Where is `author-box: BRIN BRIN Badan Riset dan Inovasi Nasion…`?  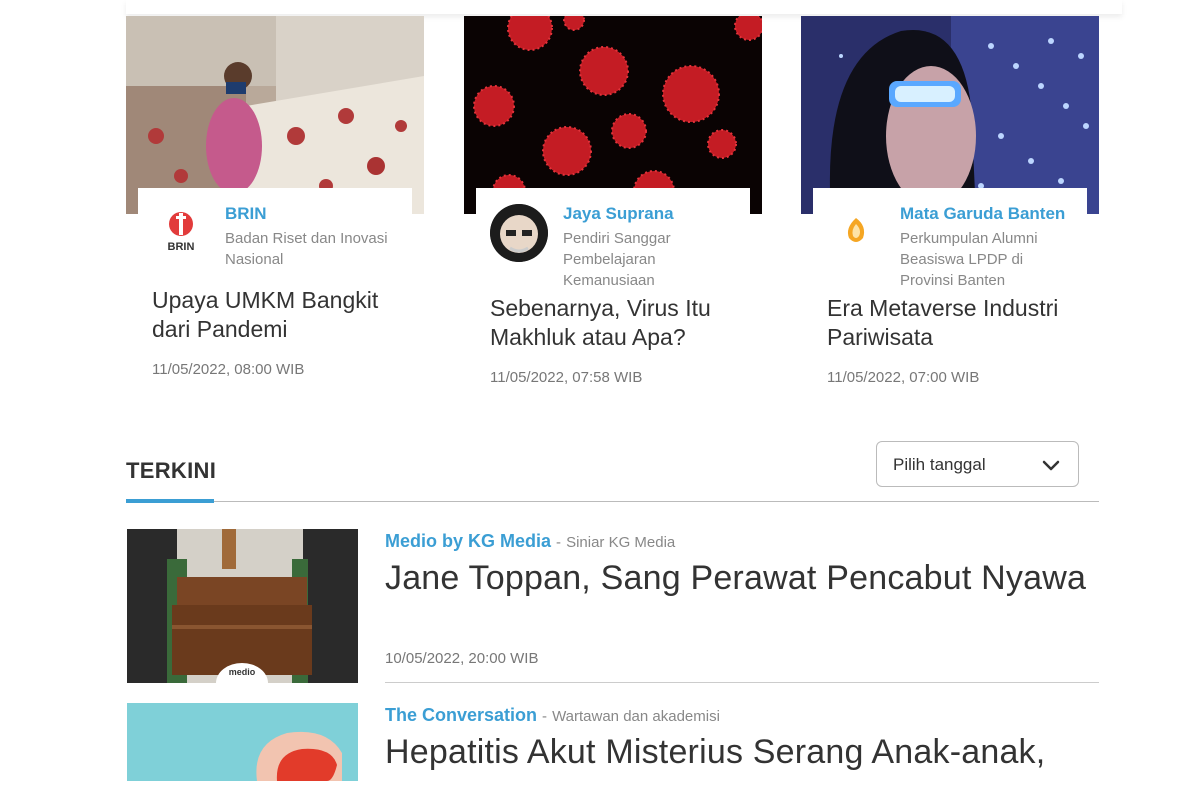 author-box: BRIN BRIN Badan Riset dan Inovasi Nasion… is located at coordinates (275, 233).